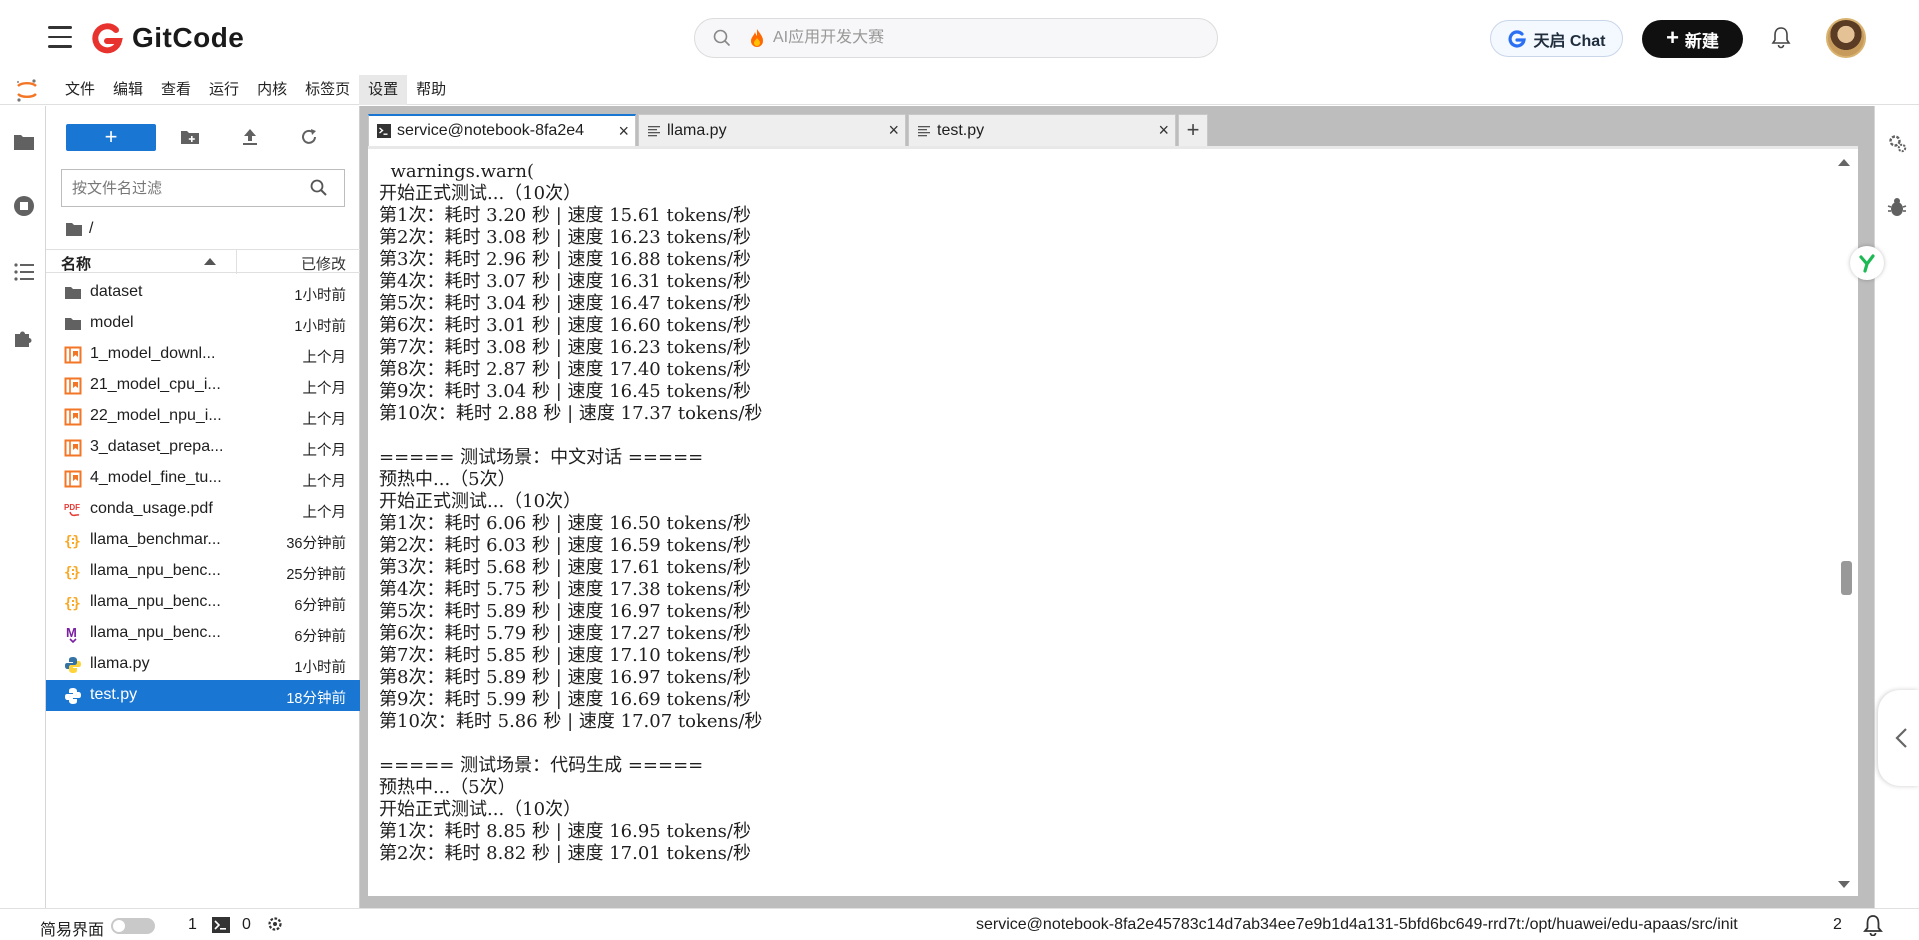 This screenshot has width=1919, height=940. I want to click on menu-view: 查看, so click(176, 90).